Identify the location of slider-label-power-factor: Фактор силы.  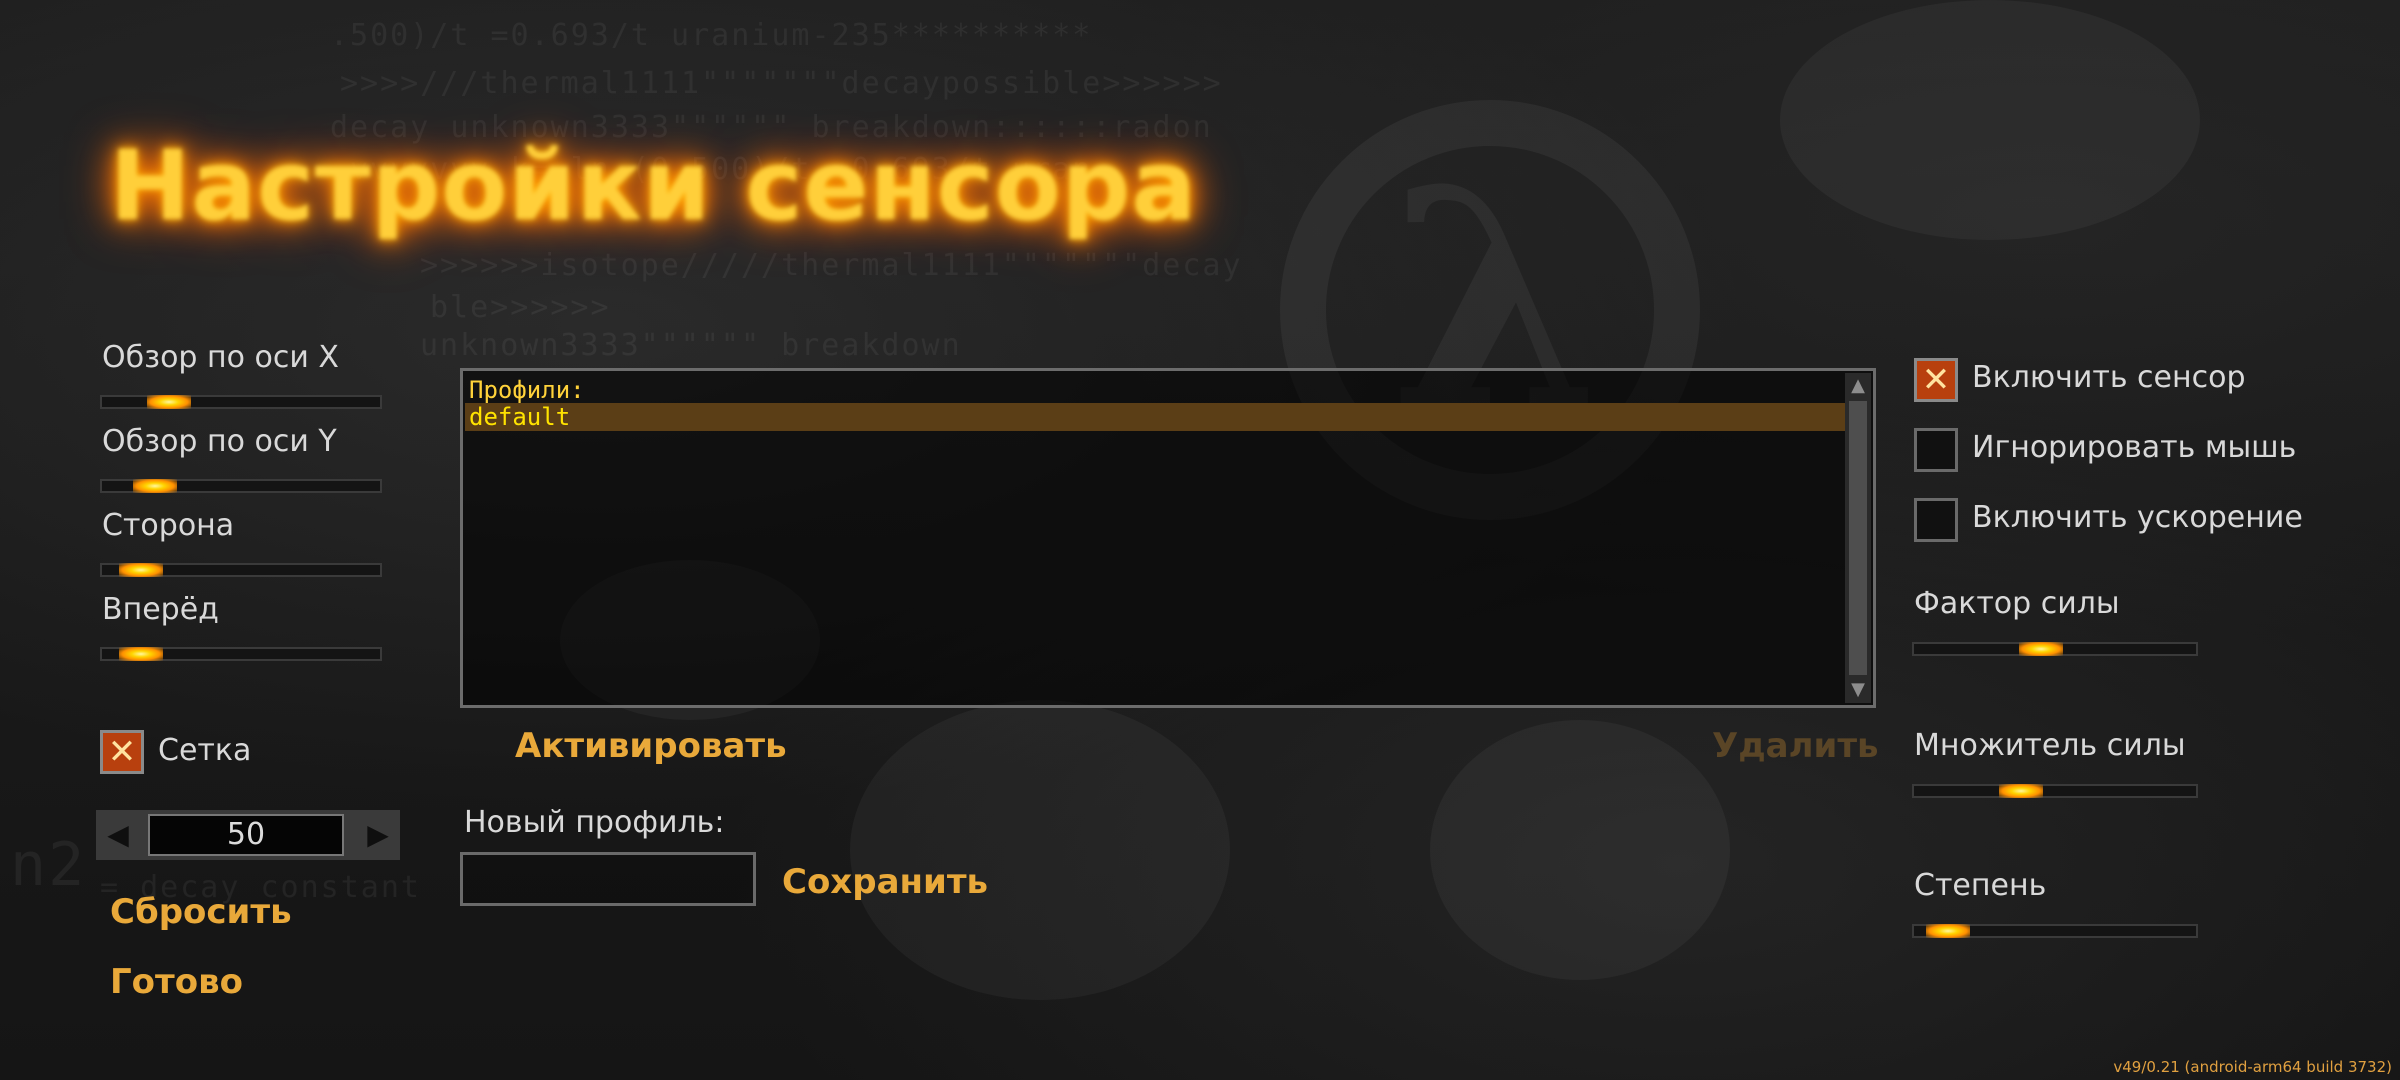
(2017, 603).